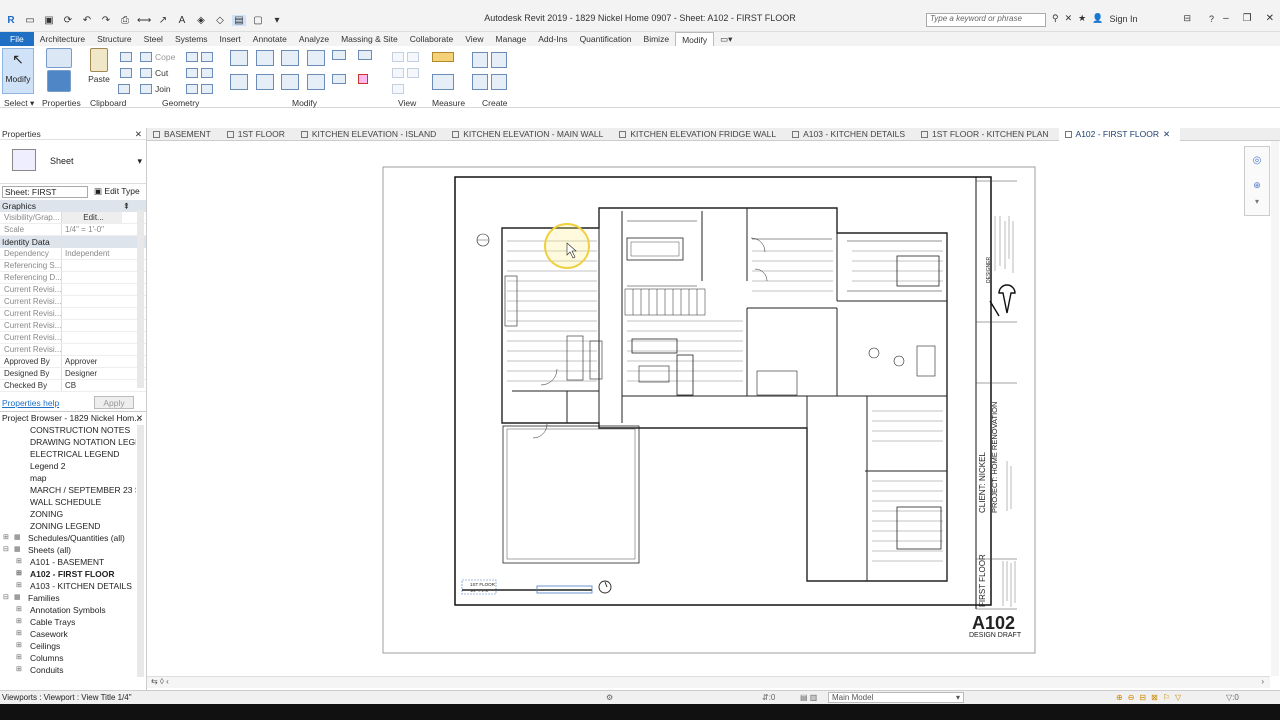  What do you see at coordinates (155, 89) in the screenshot?
I see `join-button: Join` at bounding box center [155, 89].